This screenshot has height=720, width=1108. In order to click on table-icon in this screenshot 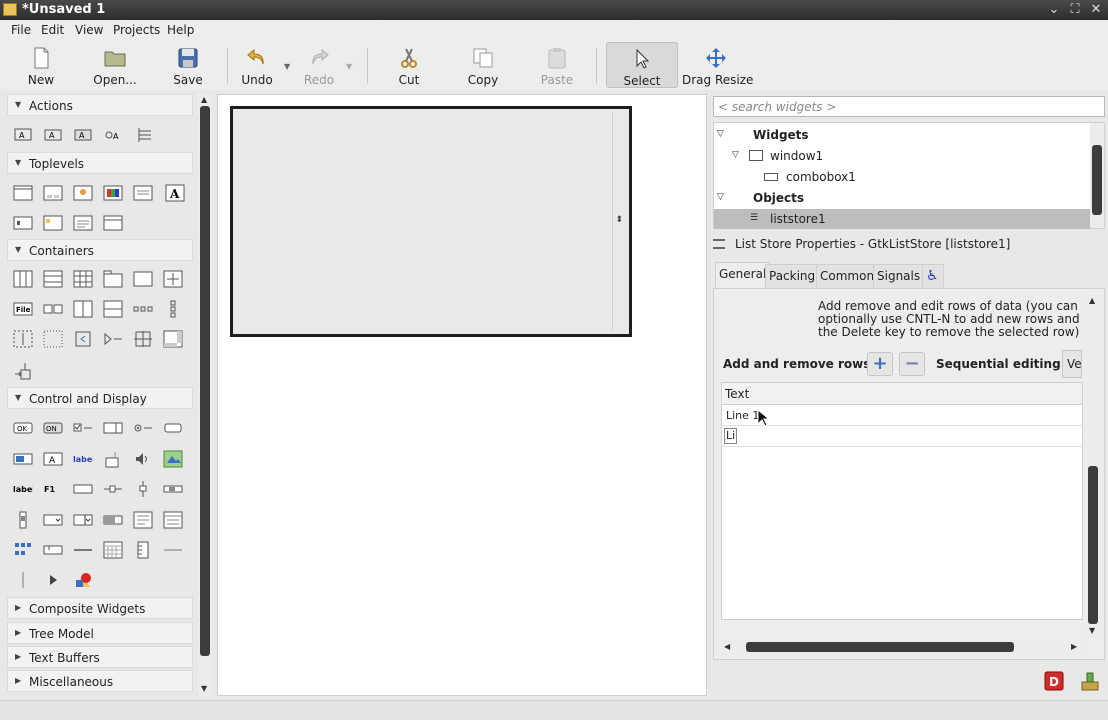, I will do `click(83, 279)`.